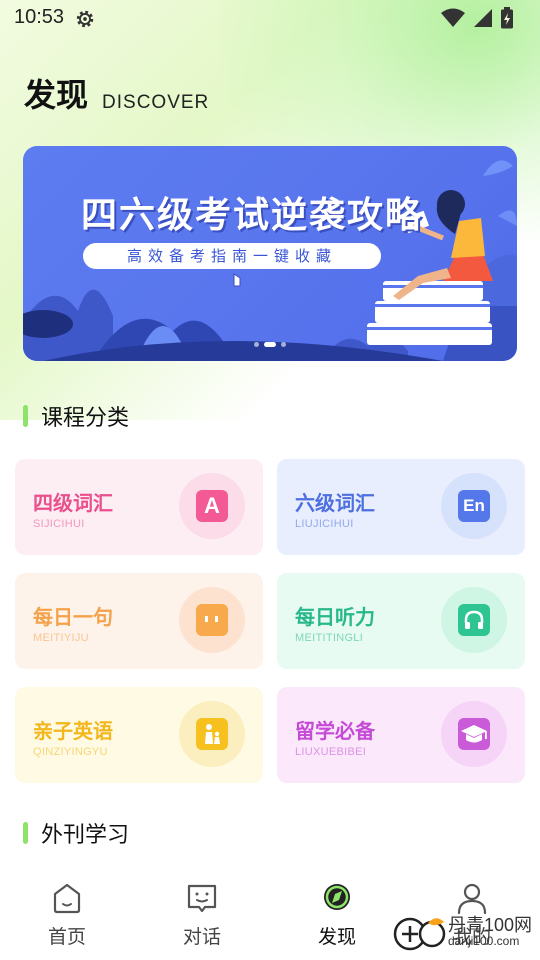 The width and height of the screenshot is (540, 960). Describe the element at coordinates (73, 617) in the screenshot. I see `category-card-title: 每日一句` at that location.